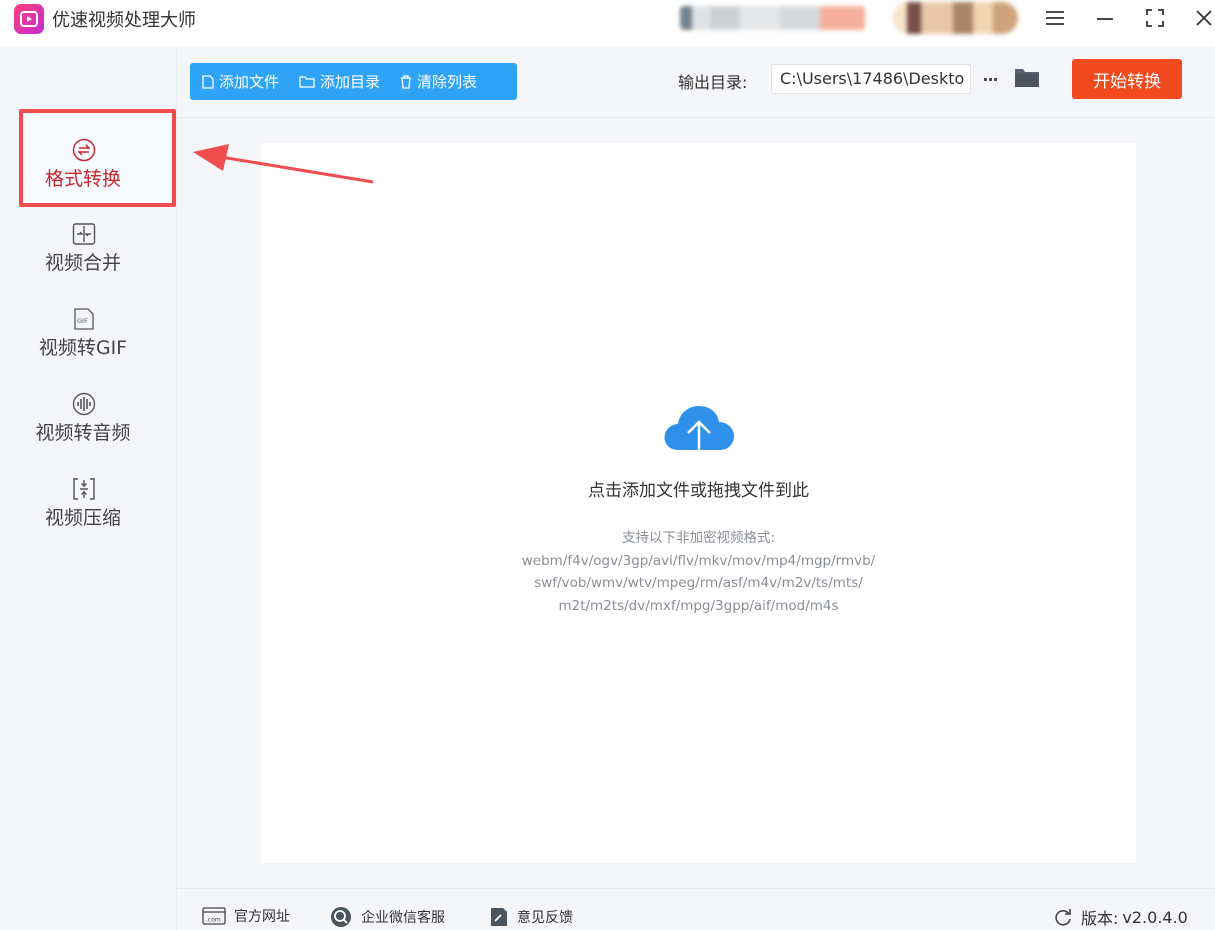 This screenshot has width=1215, height=930. Describe the element at coordinates (97, 328) in the screenshot. I see `sidebar-item-video-to-gif: GIF 视频转GIF` at that location.